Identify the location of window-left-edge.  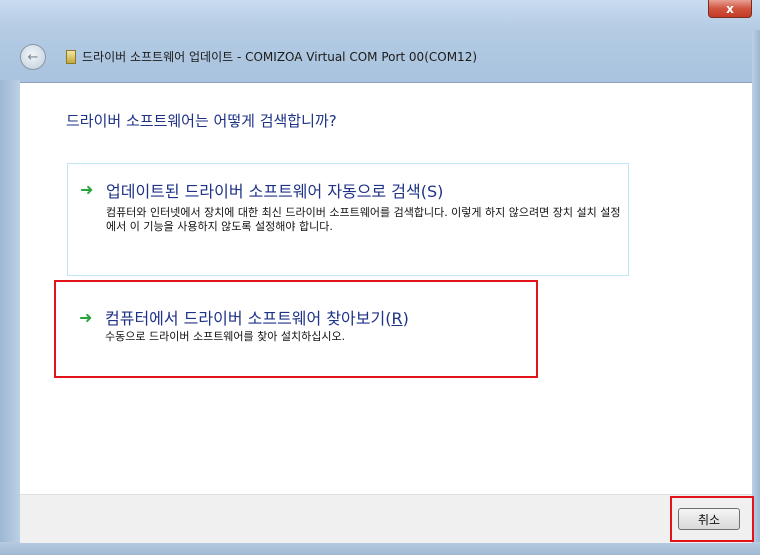
(10, 317).